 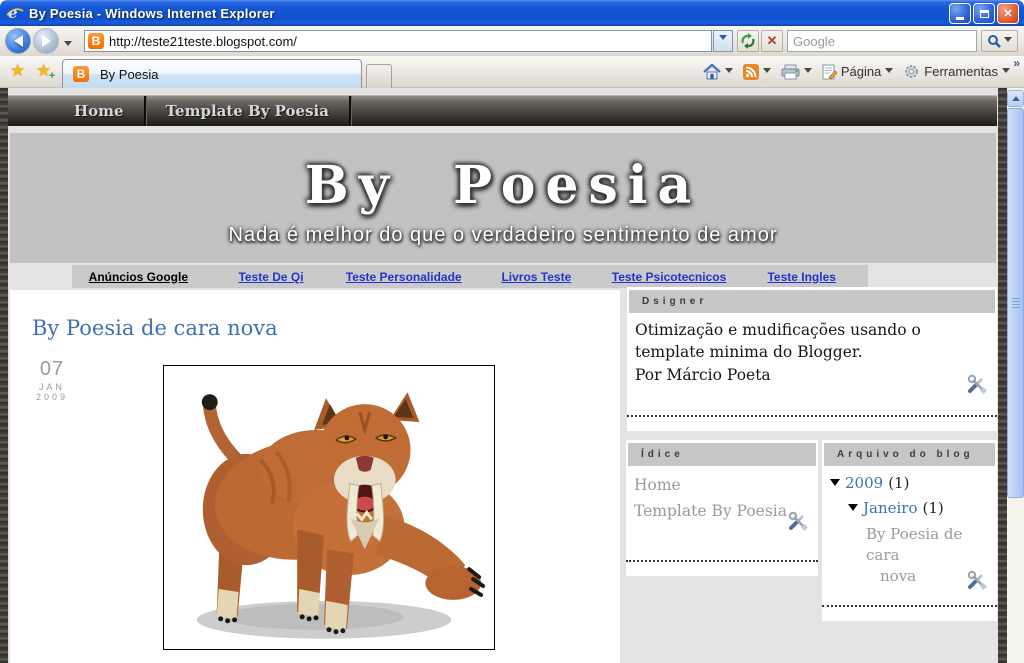 What do you see at coordinates (403, 277) in the screenshot?
I see `ad-link-2: Teste Personalidade` at bounding box center [403, 277].